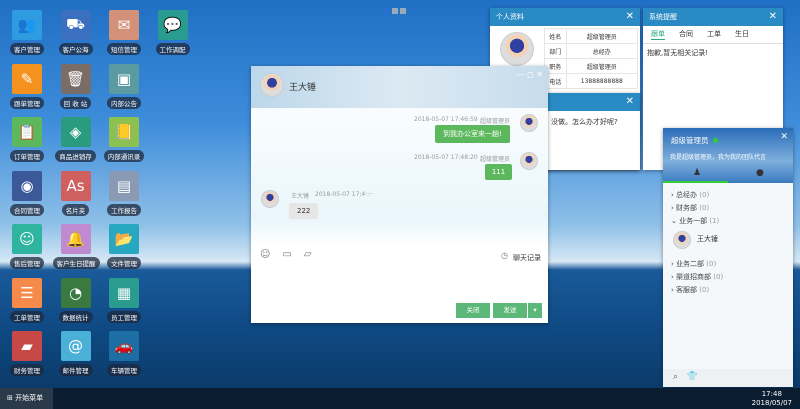 The image size is (800, 409). I want to click on send-button: 发送, so click(510, 310).